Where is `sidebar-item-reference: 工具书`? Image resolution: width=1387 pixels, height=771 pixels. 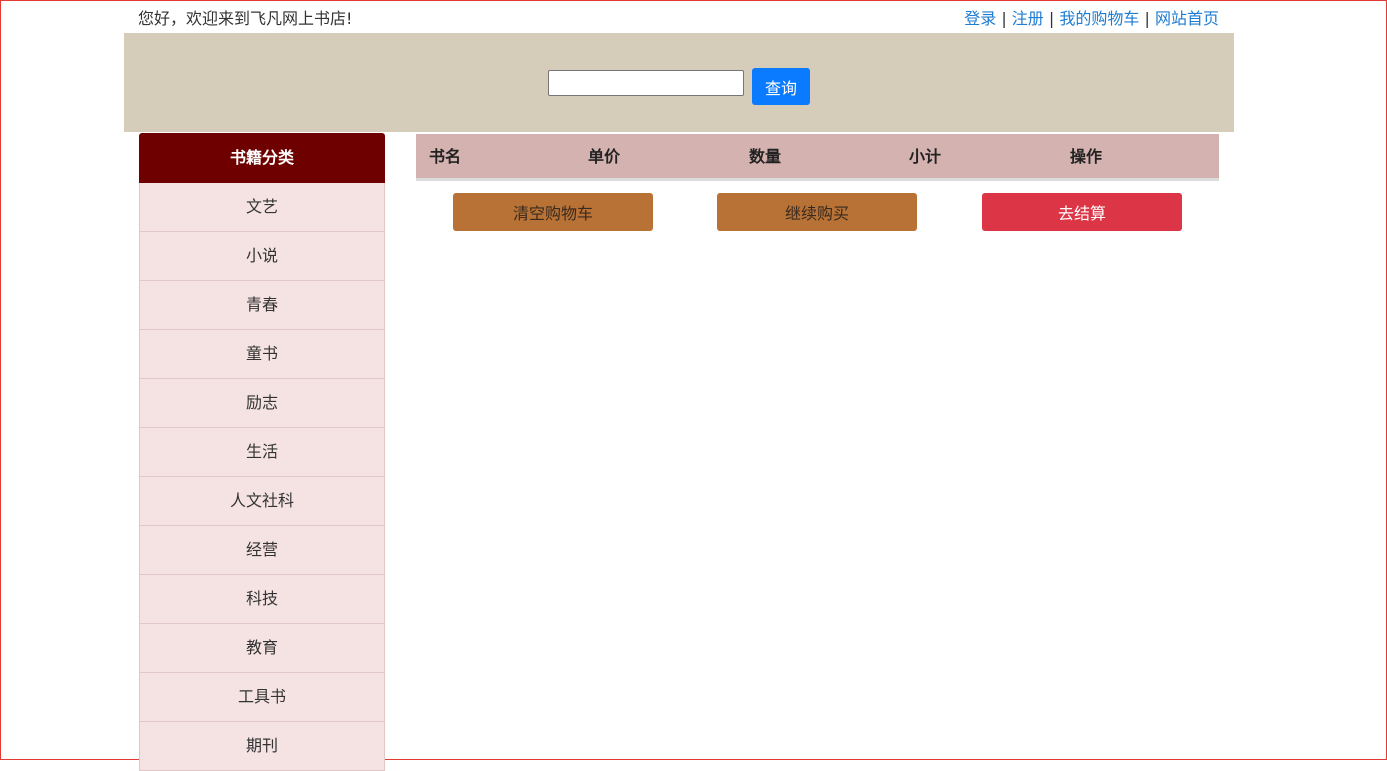
sidebar-item-reference: 工具书 is located at coordinates (262, 697).